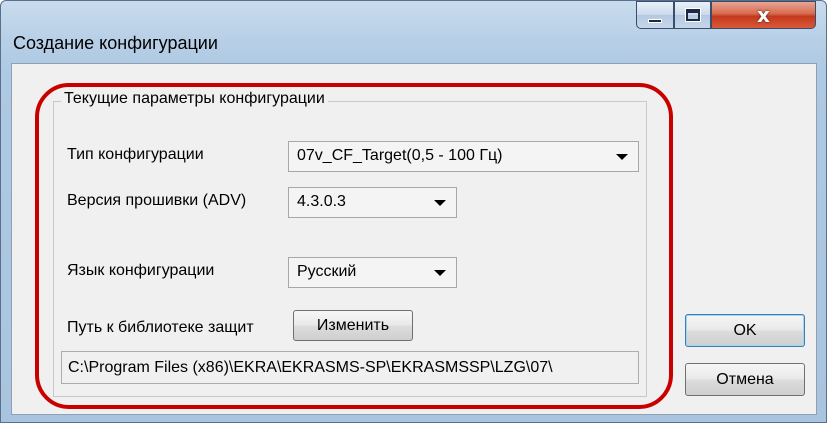  I want to click on title-bar: Создание конфигурации x, so click(413, 32).